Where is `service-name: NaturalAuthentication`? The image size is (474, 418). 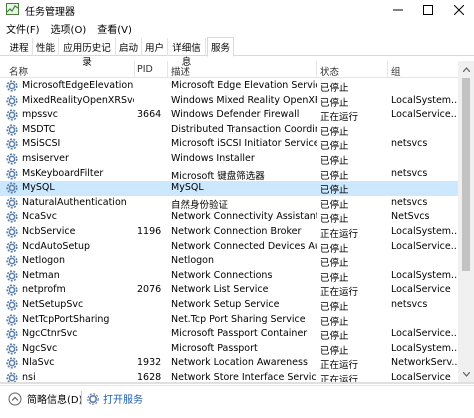
service-name: NaturalAuthentication is located at coordinates (74, 202).